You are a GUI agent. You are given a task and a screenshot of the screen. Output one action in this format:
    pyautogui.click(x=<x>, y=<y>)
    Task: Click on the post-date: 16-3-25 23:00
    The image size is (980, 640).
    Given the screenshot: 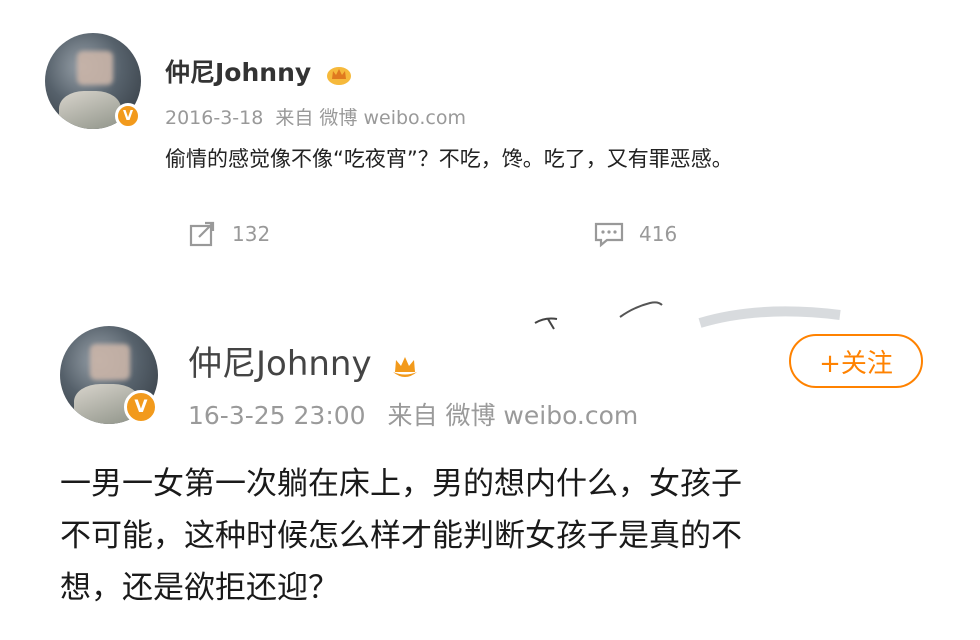 What is the action you would take?
    pyautogui.click(x=277, y=415)
    